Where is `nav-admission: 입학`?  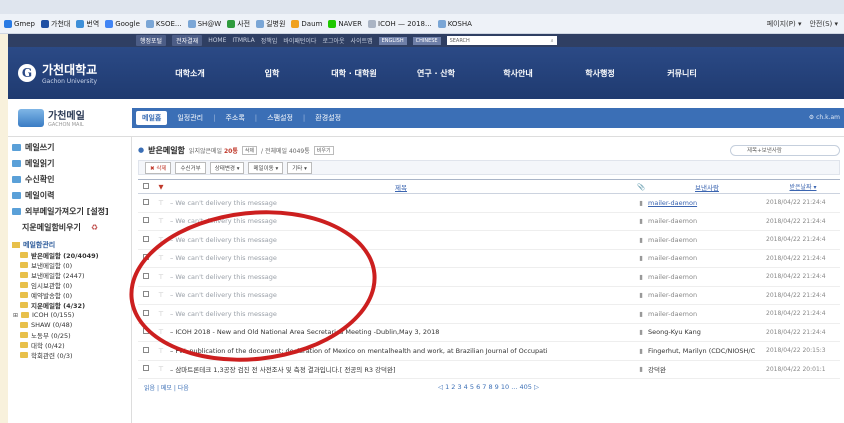
nav-admission: 입학 is located at coordinates (272, 73).